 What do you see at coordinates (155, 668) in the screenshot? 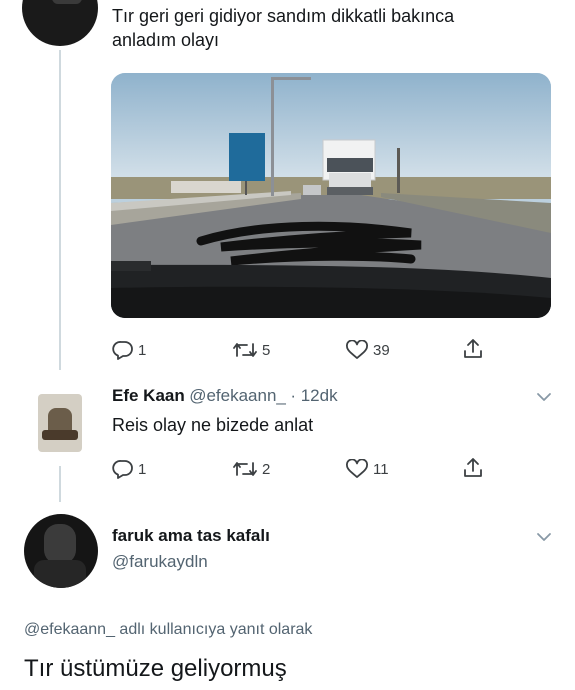
I see `tweet-text: Tır üstümüze geliyormuş` at bounding box center [155, 668].